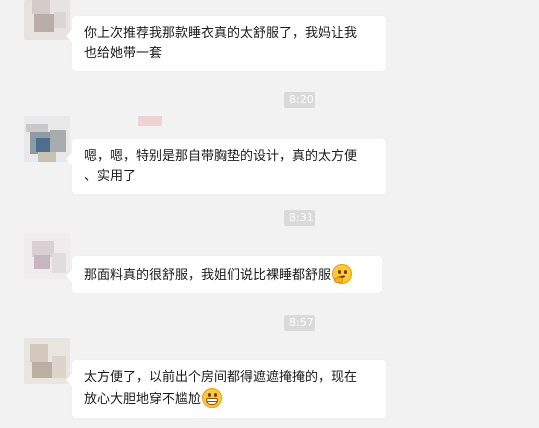 Image resolution: width=539 pixels, height=428 pixels. What do you see at coordinates (150, 121) in the screenshot?
I see `avatar-blur-patch` at bounding box center [150, 121].